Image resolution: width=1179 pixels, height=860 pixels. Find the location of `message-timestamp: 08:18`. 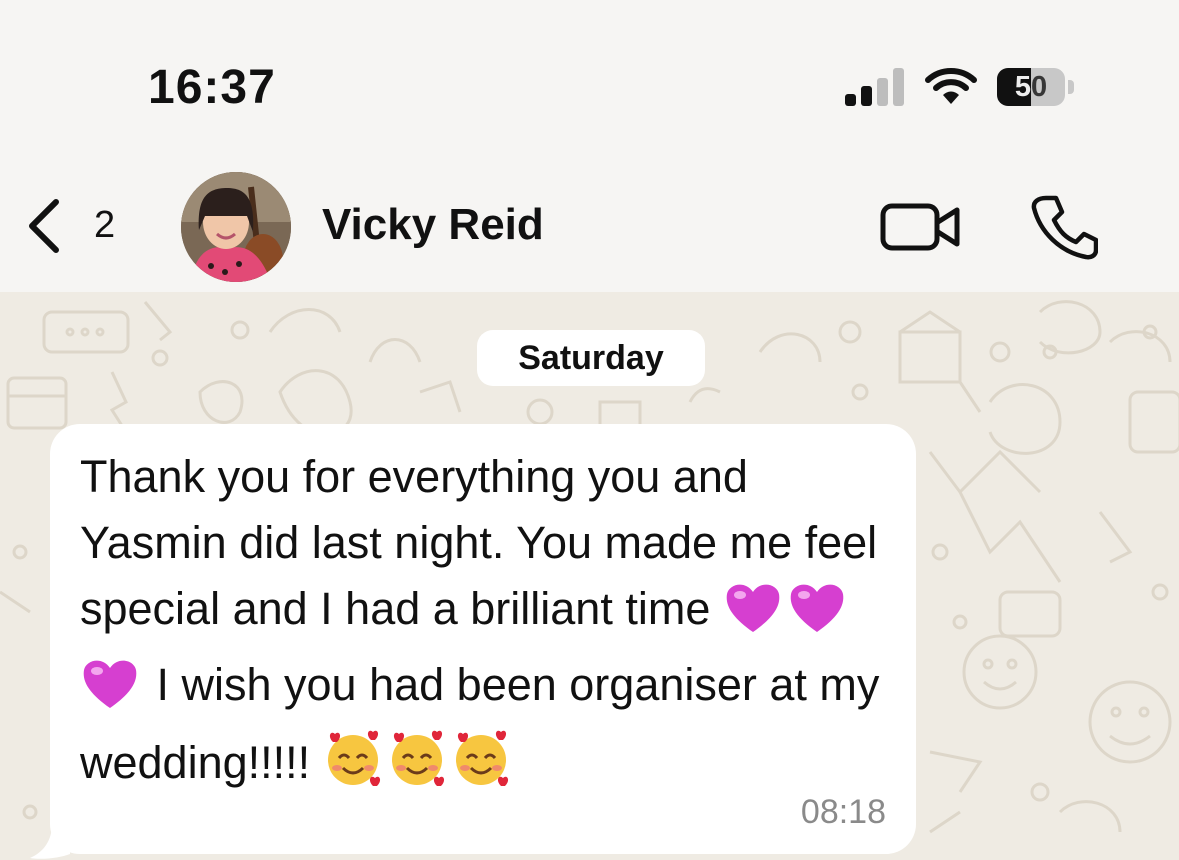

message-timestamp: 08:18 is located at coordinates (843, 812).